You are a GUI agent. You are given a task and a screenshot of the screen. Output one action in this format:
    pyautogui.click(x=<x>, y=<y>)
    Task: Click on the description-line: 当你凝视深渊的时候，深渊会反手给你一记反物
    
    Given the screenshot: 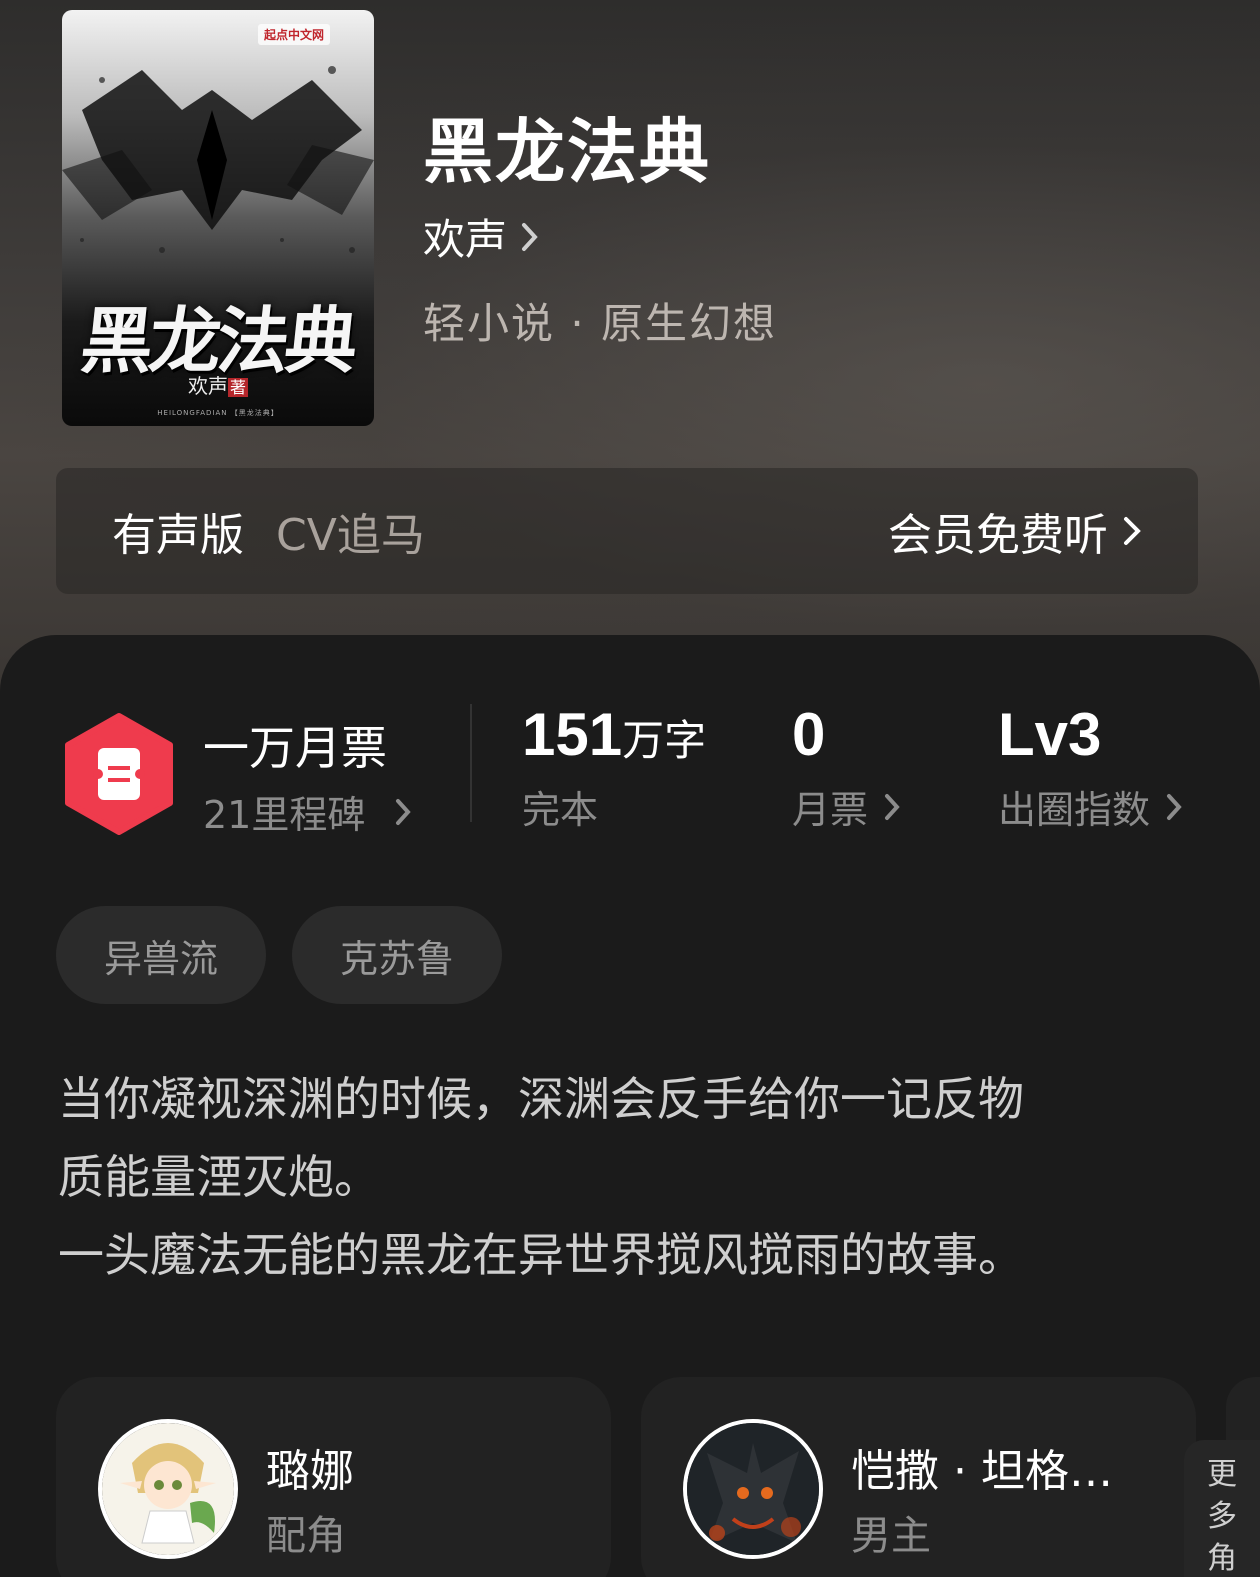 What is the action you would take?
    pyautogui.click(x=541, y=1099)
    